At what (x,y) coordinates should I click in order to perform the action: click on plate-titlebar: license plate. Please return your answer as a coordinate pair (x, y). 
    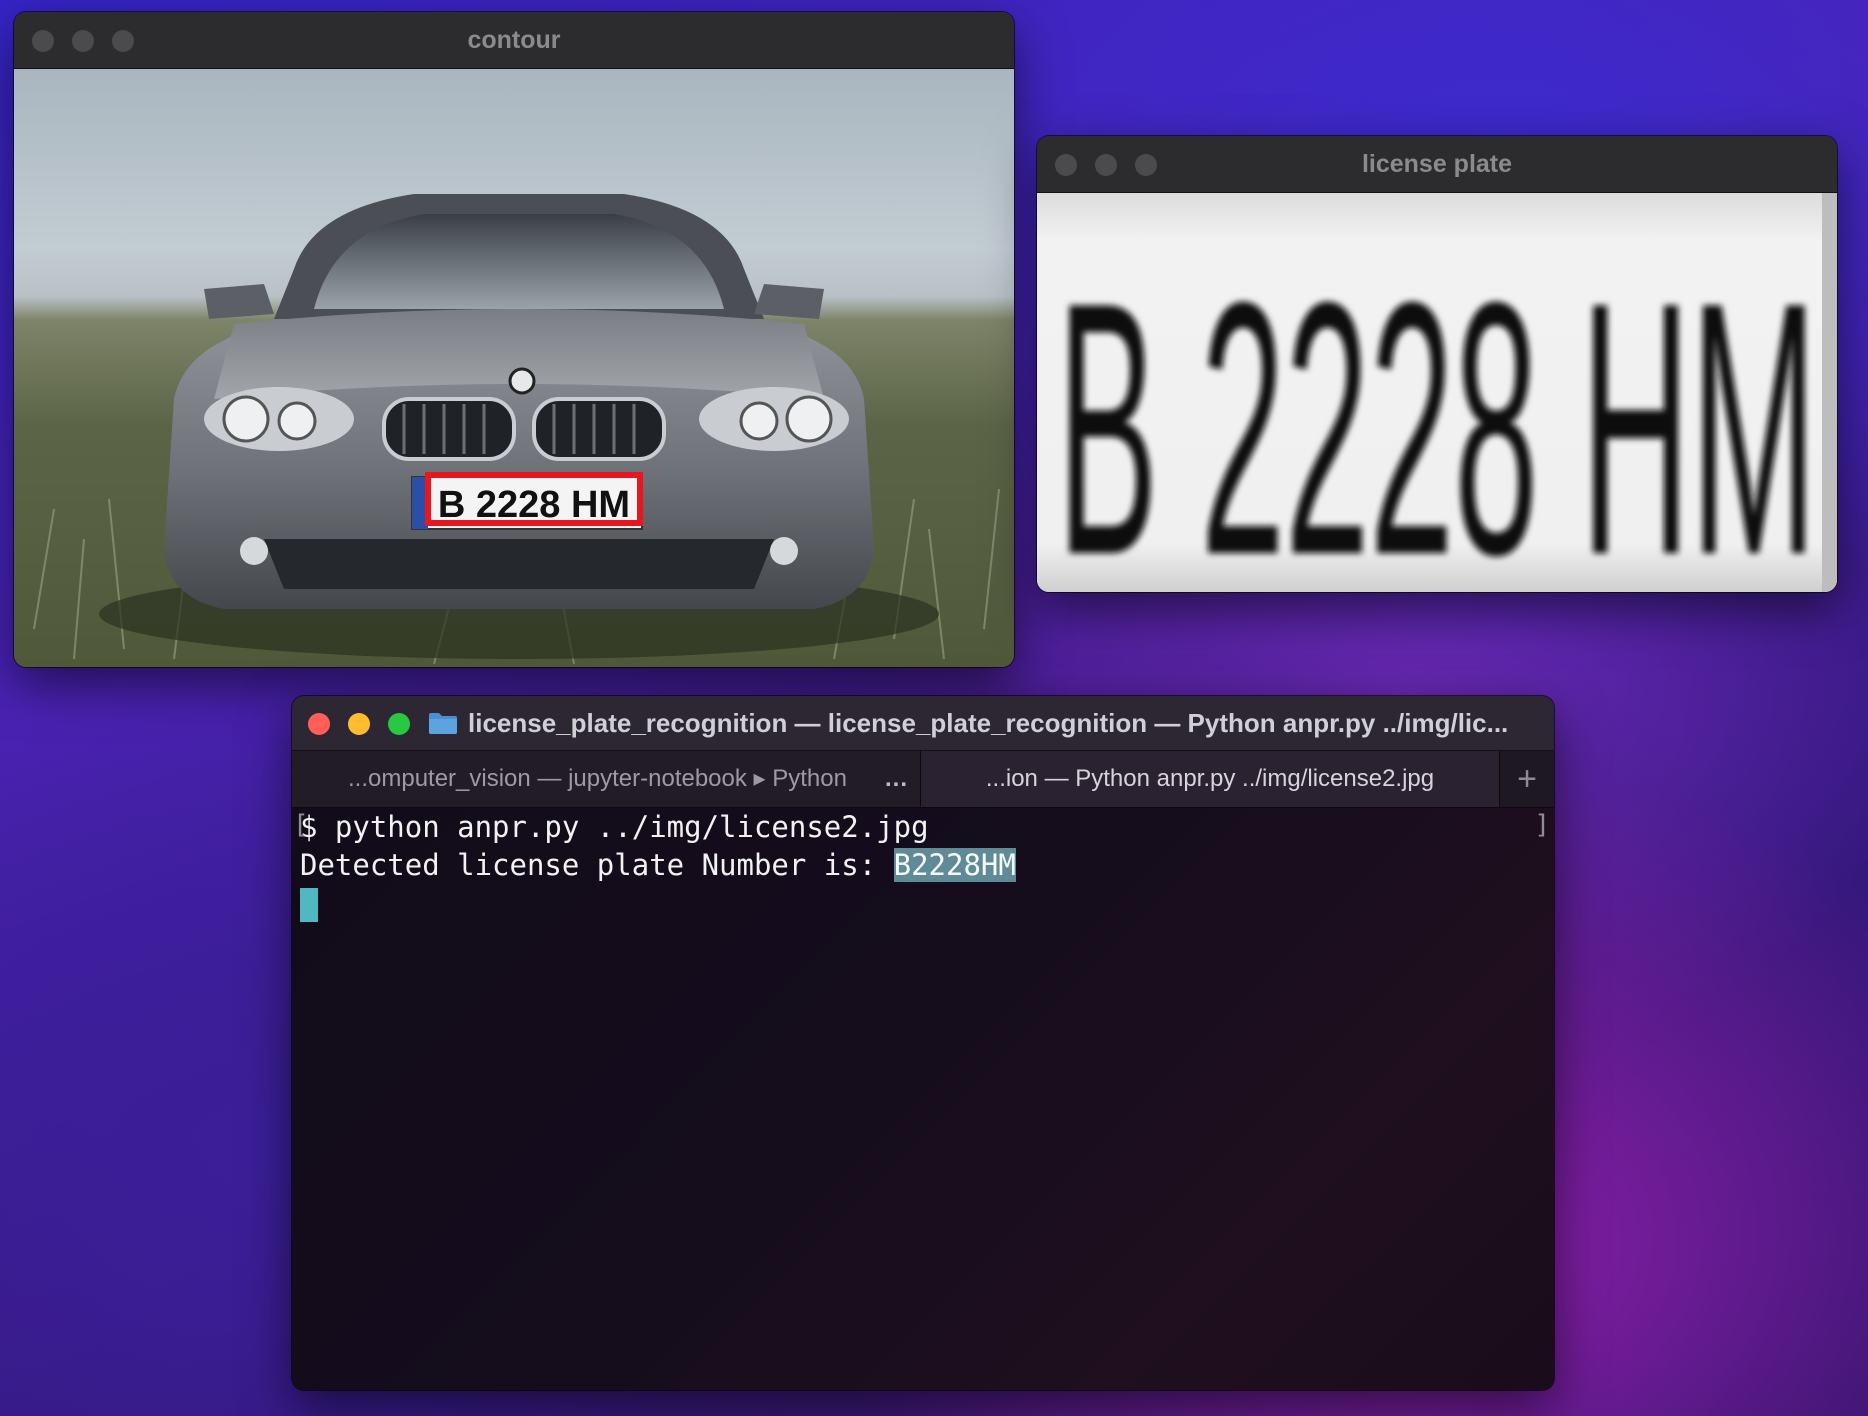
    Looking at the image, I should click on (1437, 164).